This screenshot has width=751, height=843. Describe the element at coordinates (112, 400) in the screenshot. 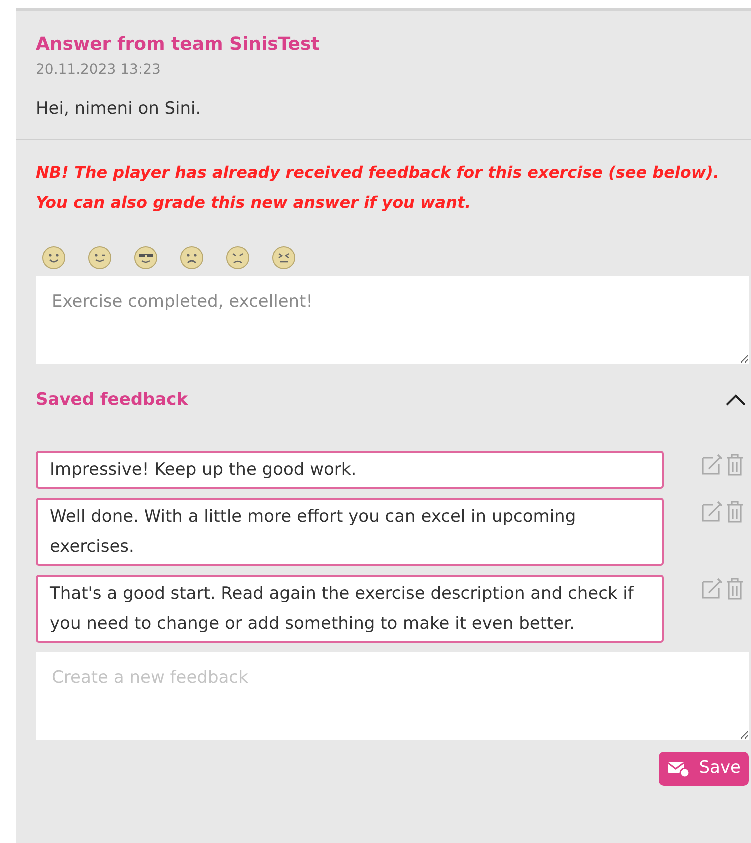

I see `saved-feedback-title: Saved feedback` at that location.